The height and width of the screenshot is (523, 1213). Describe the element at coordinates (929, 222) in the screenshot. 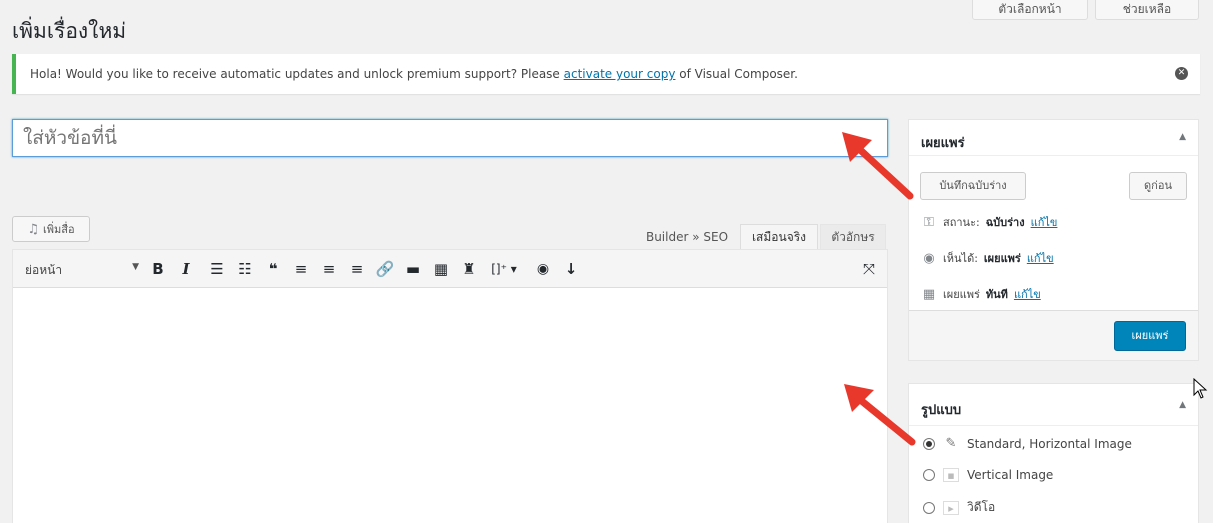

I see `key-icon: ⚿` at that location.